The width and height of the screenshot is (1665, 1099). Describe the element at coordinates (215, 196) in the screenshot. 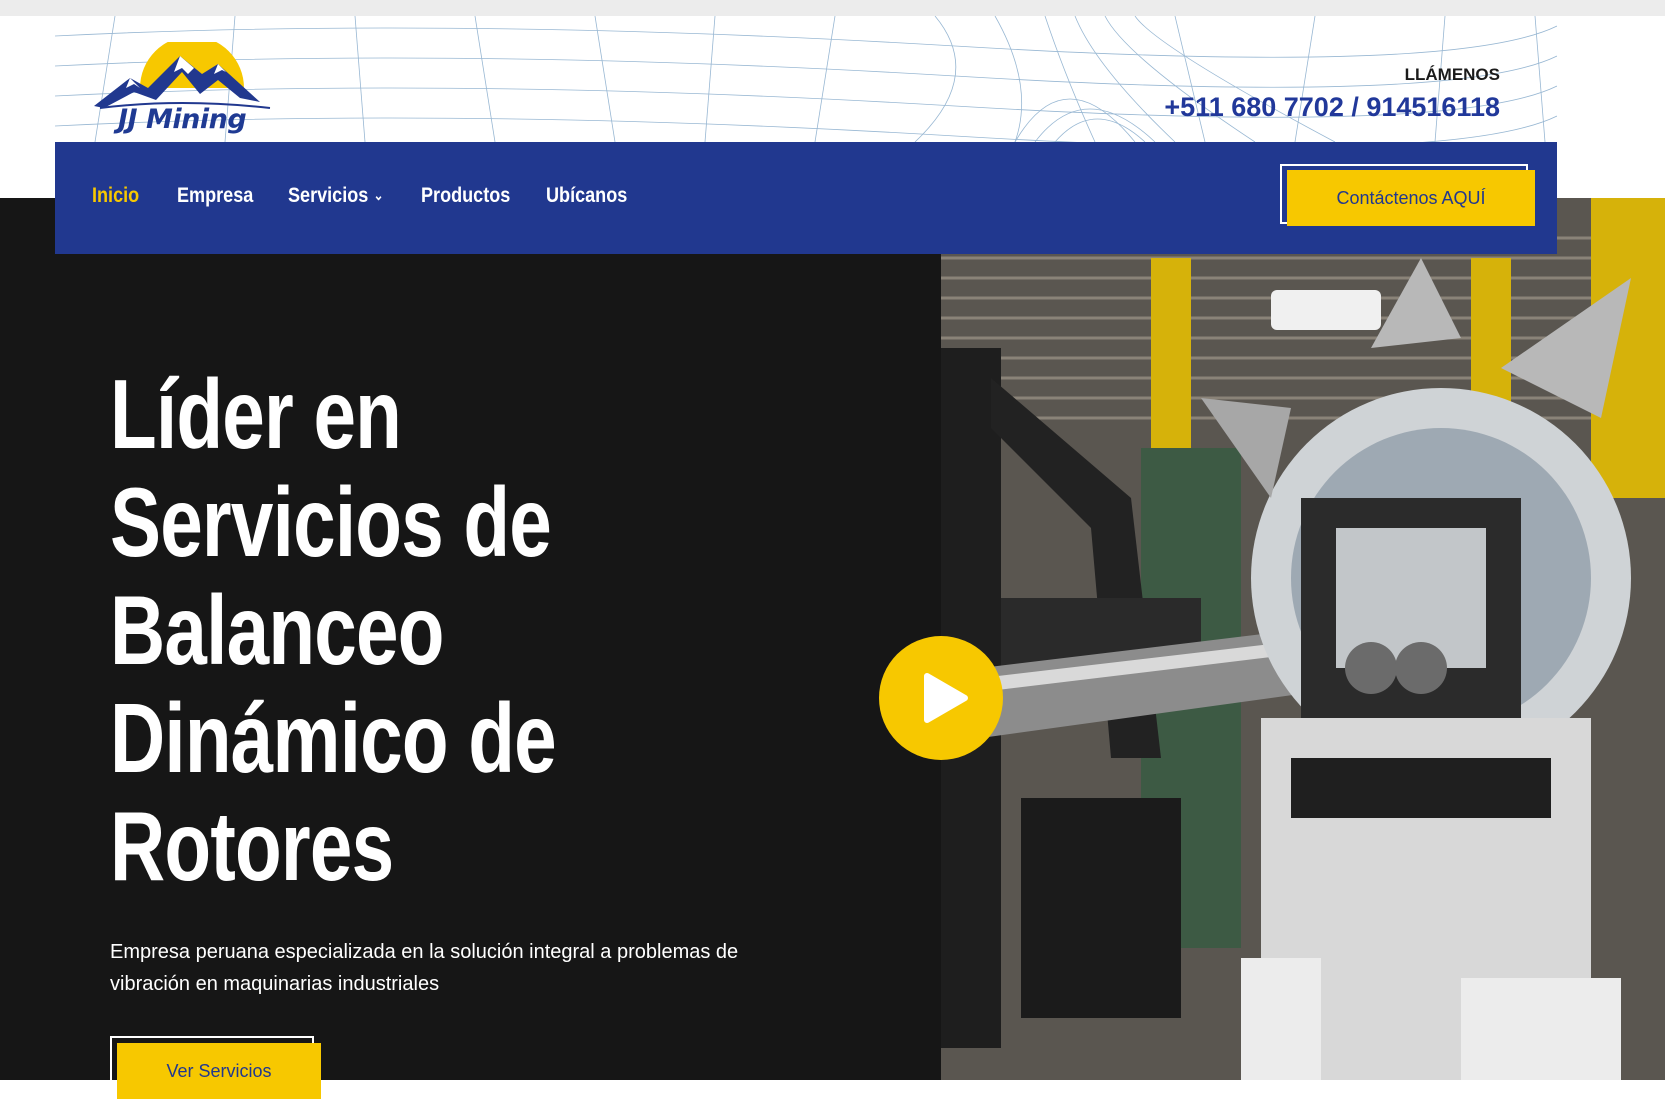

I see `nav-item-empresa: Empresa` at that location.